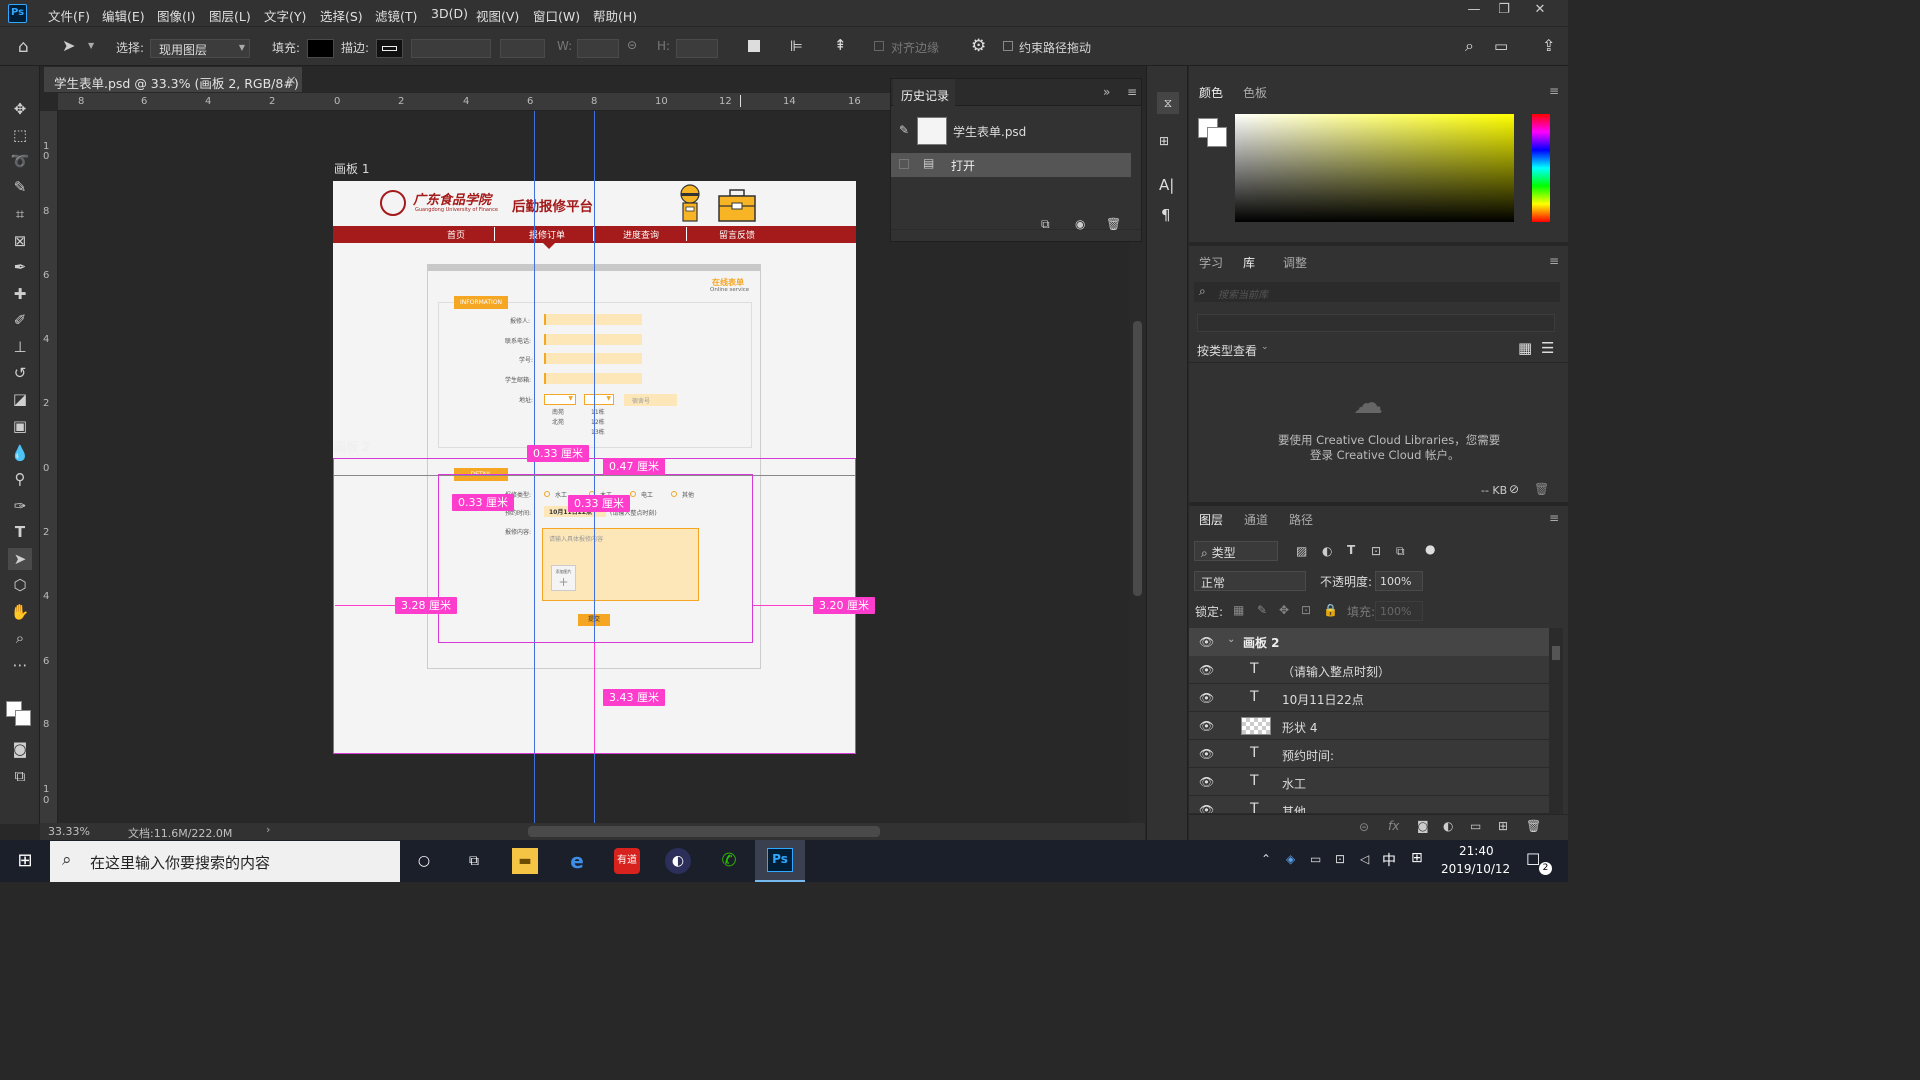  Describe the element at coordinates (456, 234) in the screenshot. I see `nav-home: 首页` at that location.